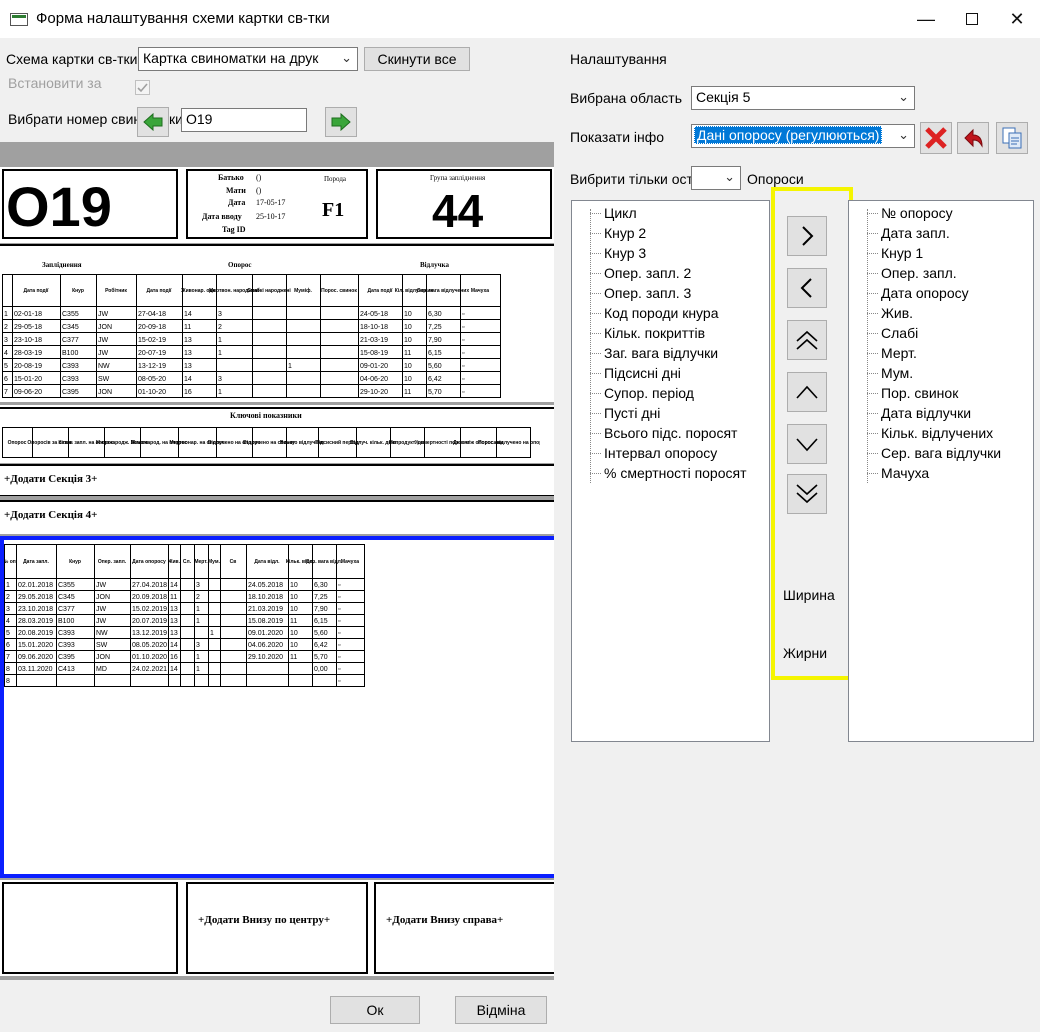 Image resolution: width=1040 pixels, height=1032 pixels. What do you see at coordinates (941, 273) in the screenshot?
I see `tree-item: Опер. запл.` at bounding box center [941, 273].